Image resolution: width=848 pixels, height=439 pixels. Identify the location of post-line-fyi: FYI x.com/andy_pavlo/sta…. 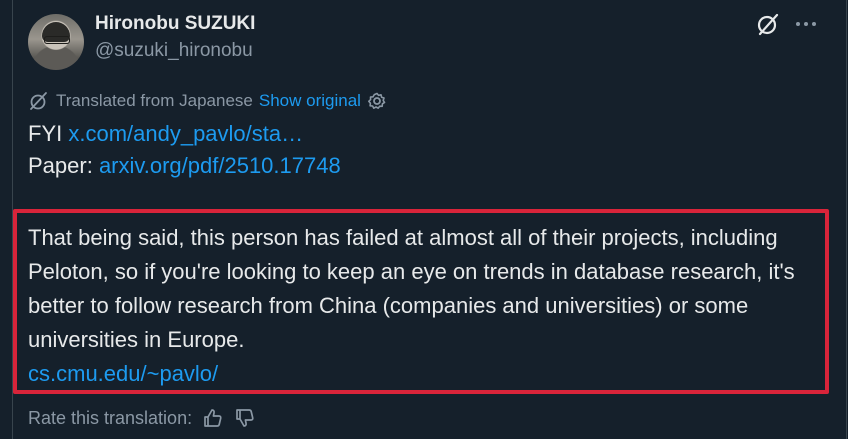
(165, 134).